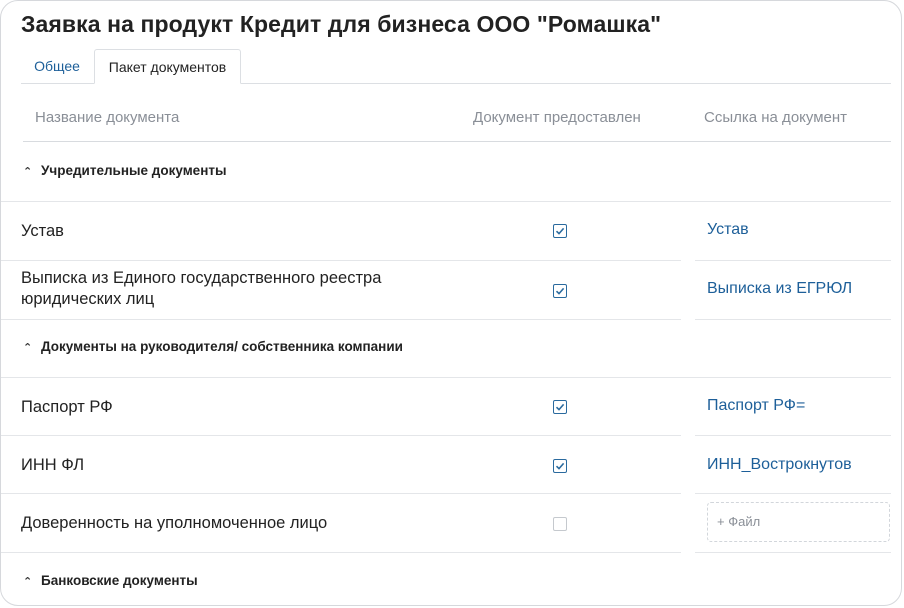 The height and width of the screenshot is (608, 904). Describe the element at coordinates (557, 117) in the screenshot. I see `column-header-provided: Документ предоставлен` at that location.